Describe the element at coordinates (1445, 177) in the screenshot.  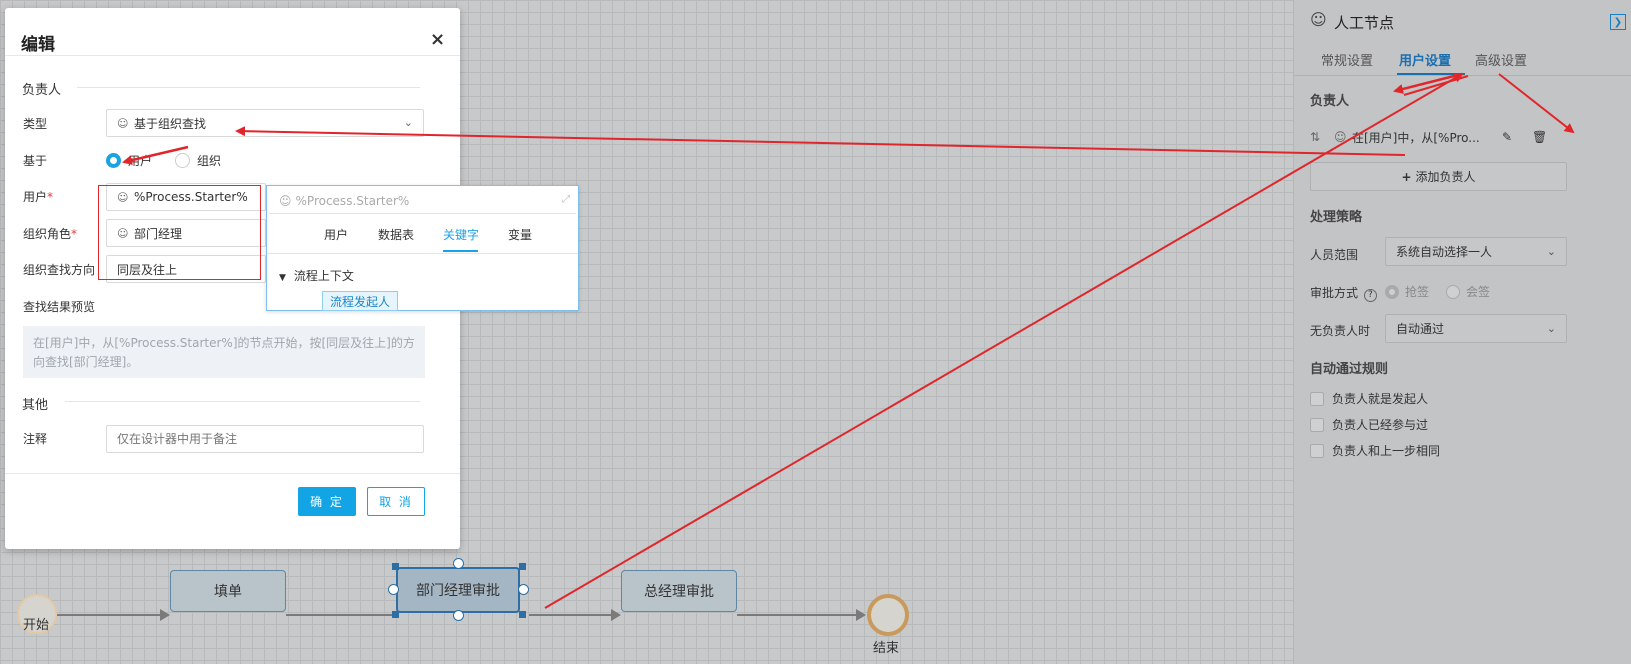
I see `add-owner-label: 添加负责人` at that location.